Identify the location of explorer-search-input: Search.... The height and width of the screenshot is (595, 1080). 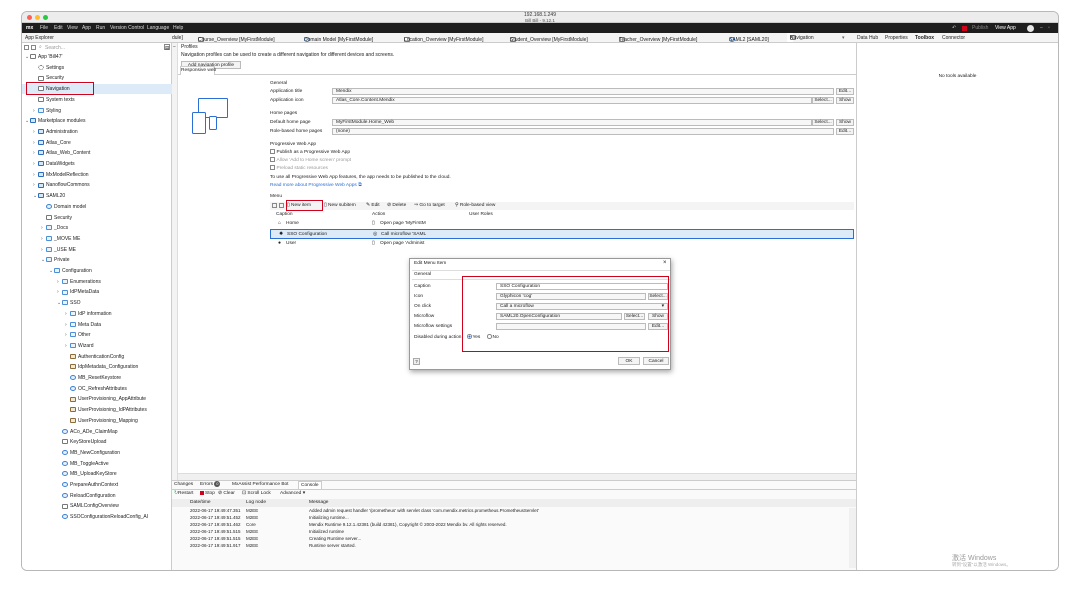
(55, 48).